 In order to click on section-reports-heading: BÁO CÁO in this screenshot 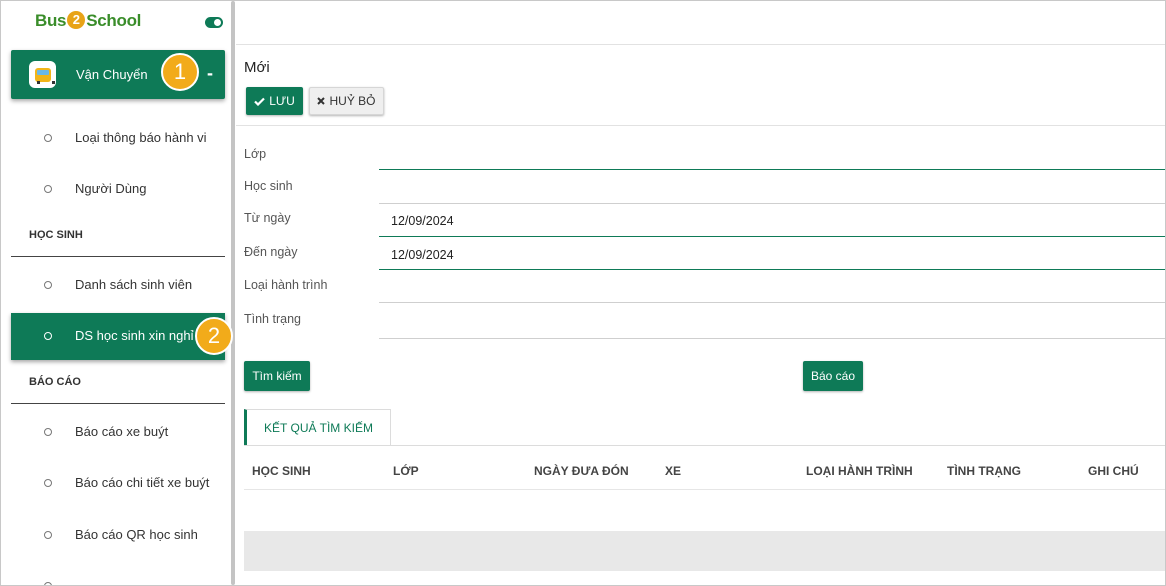, I will do `click(55, 382)`.